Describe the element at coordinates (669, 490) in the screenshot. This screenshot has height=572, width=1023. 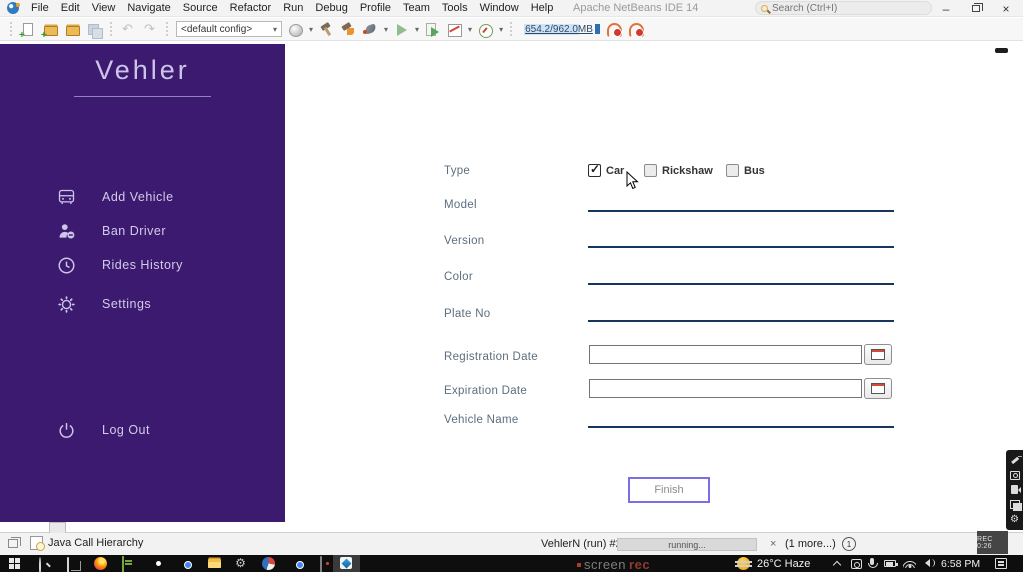
I see `finish-button: Finish` at that location.